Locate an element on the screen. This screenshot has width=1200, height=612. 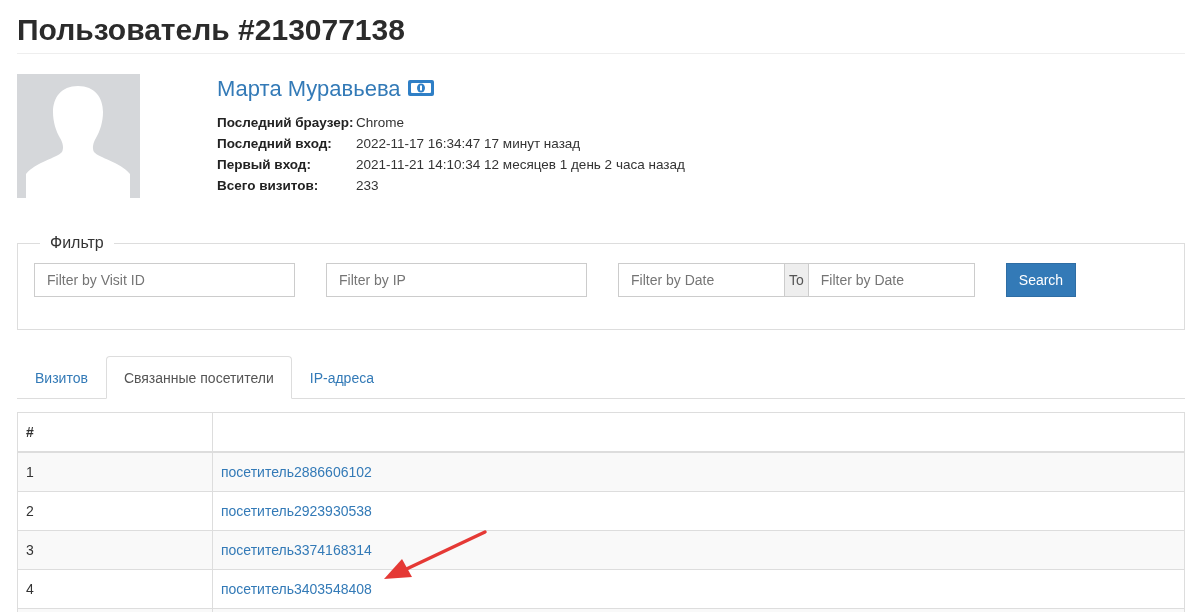
detail-value: 2022-11-17 16:34:47 17 минут назад is located at coordinates (469, 143).